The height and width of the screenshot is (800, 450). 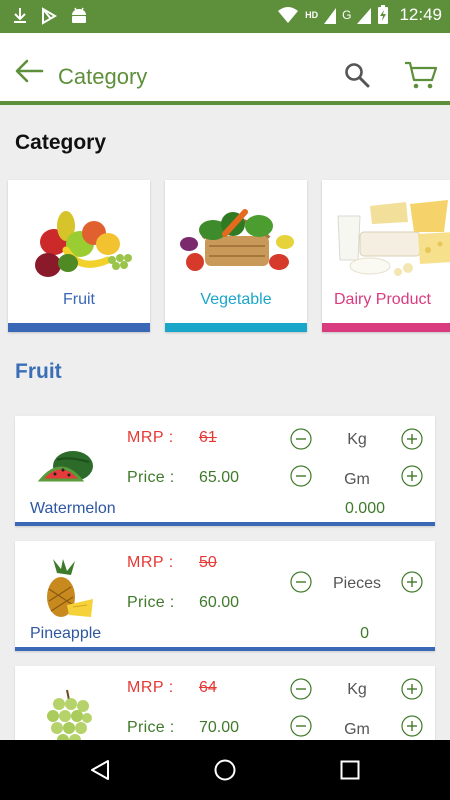 I want to click on product-name: Watermelon, so click(x=73, y=508).